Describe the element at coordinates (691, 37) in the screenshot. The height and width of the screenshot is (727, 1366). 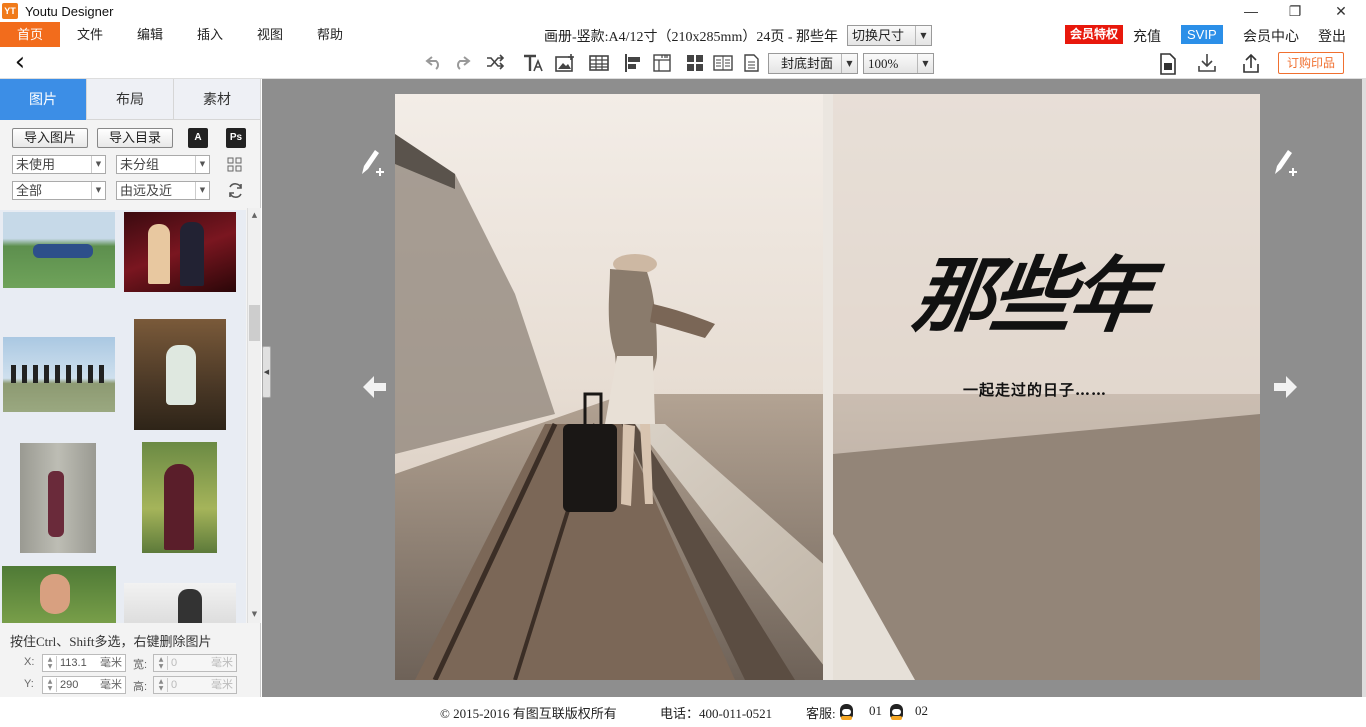
I see `document-info: 画册-竖款:A4/12寸（210x285mm）24页 - 那些年` at that location.